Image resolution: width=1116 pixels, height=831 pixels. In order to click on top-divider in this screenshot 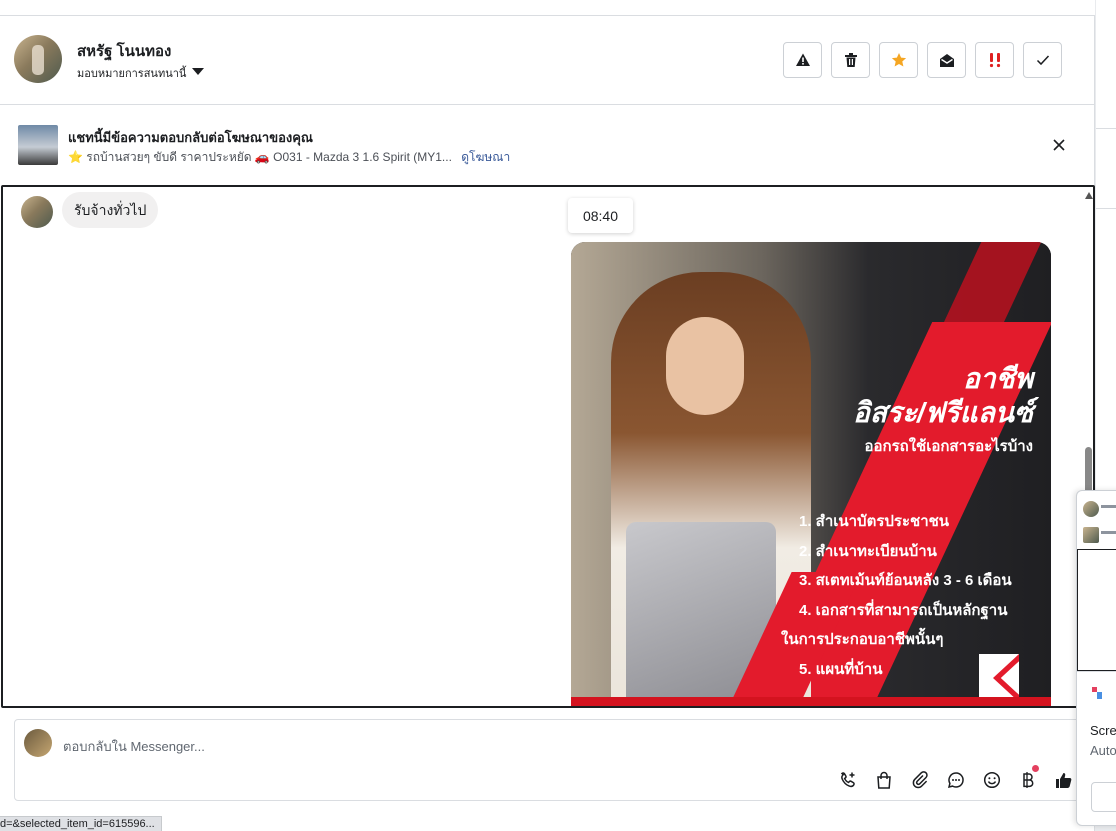, I will do `click(547, 8)`.